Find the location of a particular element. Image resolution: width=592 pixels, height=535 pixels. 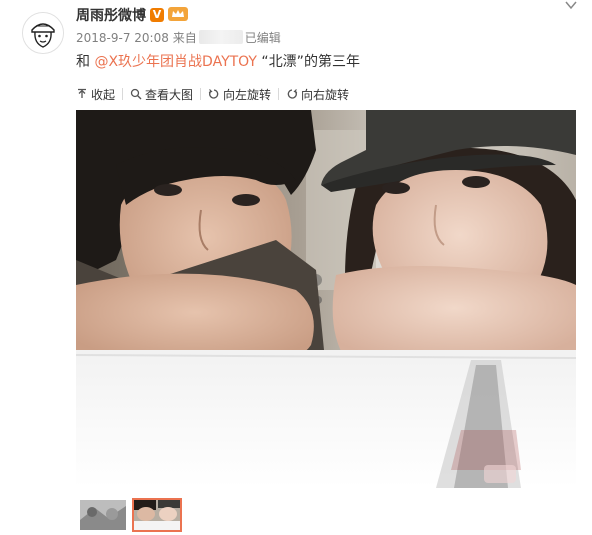

collapse-button: 收起 is located at coordinates (95, 94).